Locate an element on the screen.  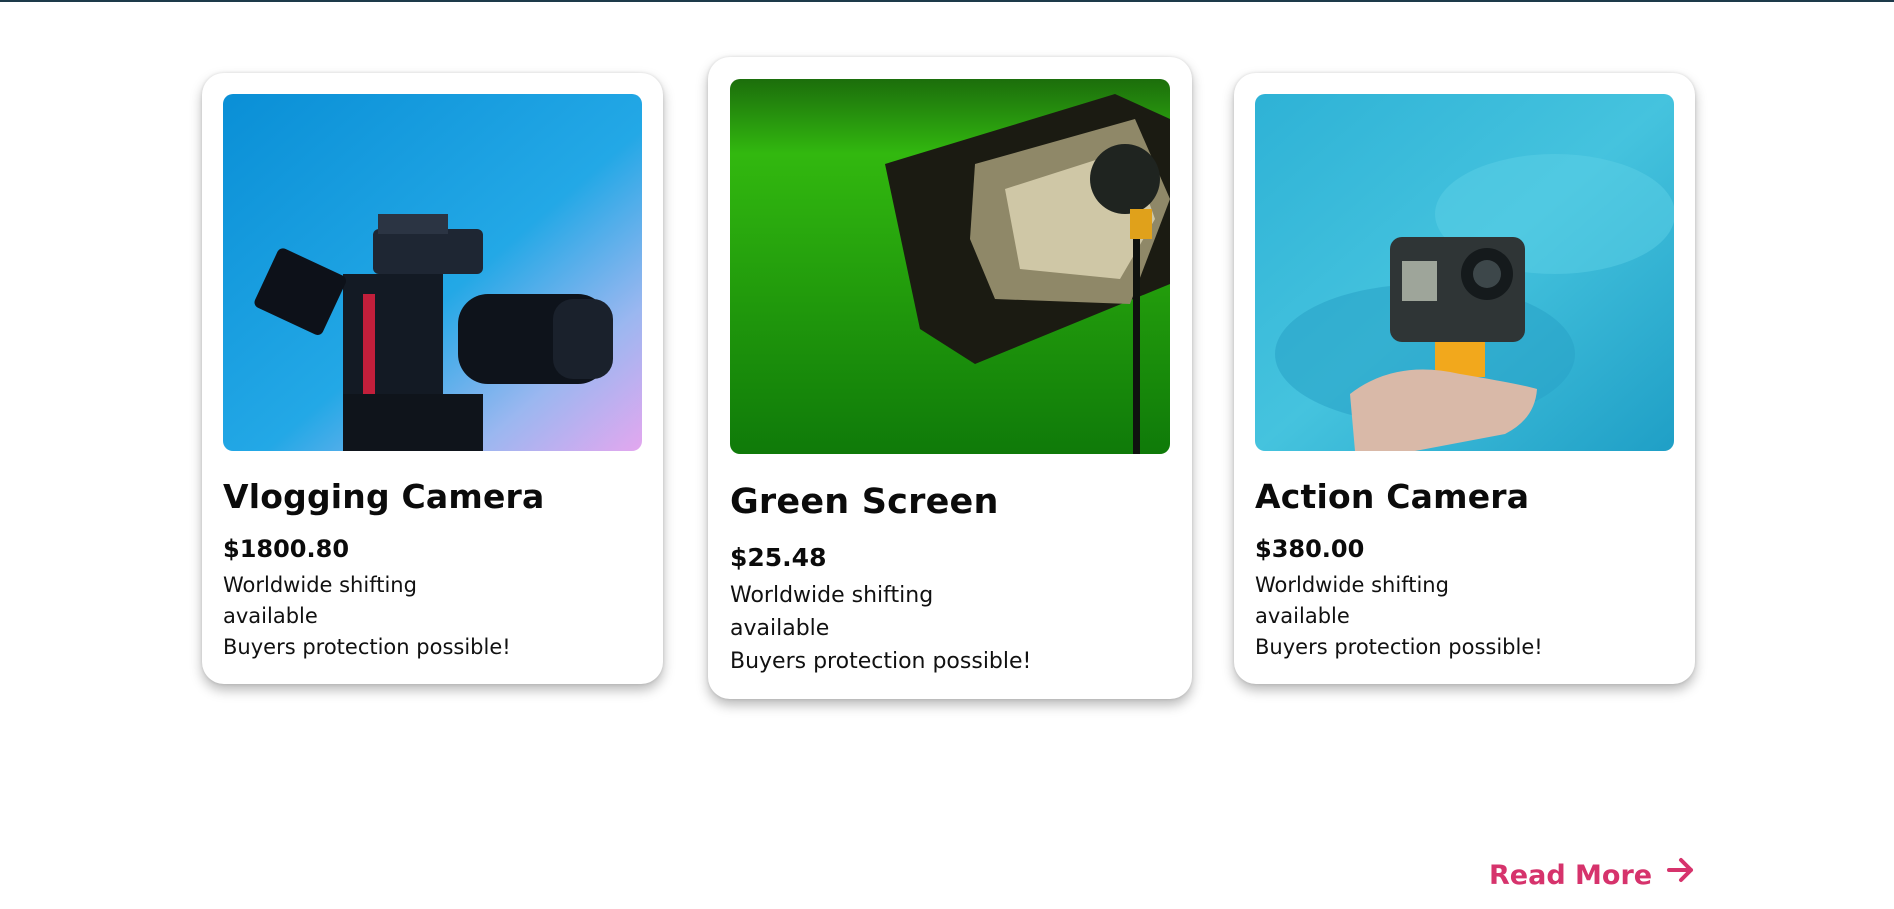
read-more-label: Read More is located at coordinates (1571, 875).